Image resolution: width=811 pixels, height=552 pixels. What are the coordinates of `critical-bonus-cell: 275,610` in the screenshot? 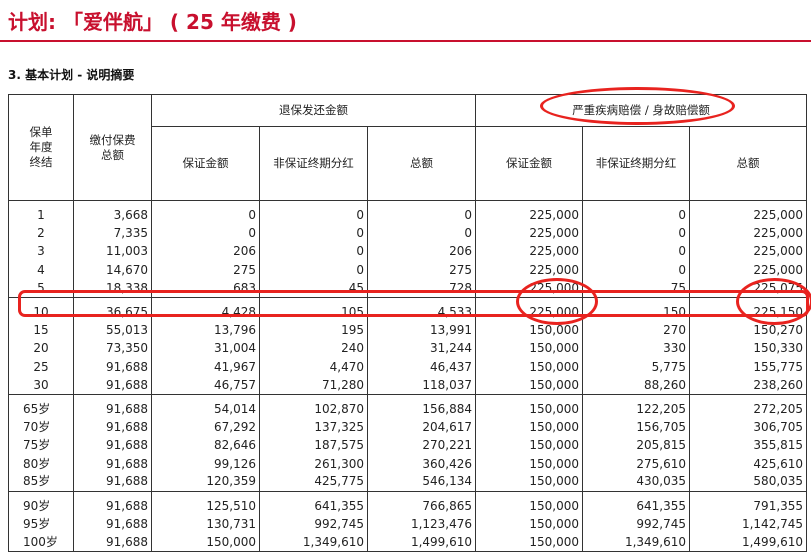 It's located at (636, 464).